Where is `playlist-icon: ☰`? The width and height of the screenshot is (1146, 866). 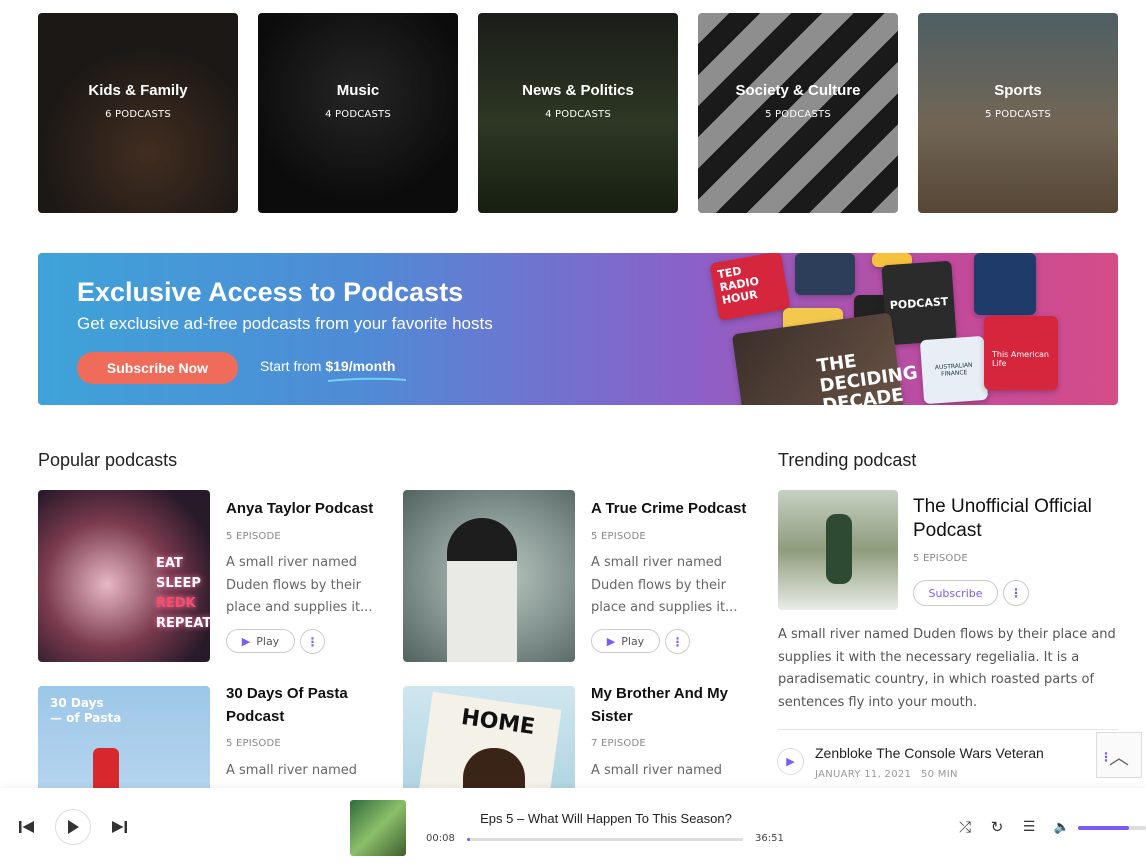 playlist-icon: ☰ is located at coordinates (1029, 827).